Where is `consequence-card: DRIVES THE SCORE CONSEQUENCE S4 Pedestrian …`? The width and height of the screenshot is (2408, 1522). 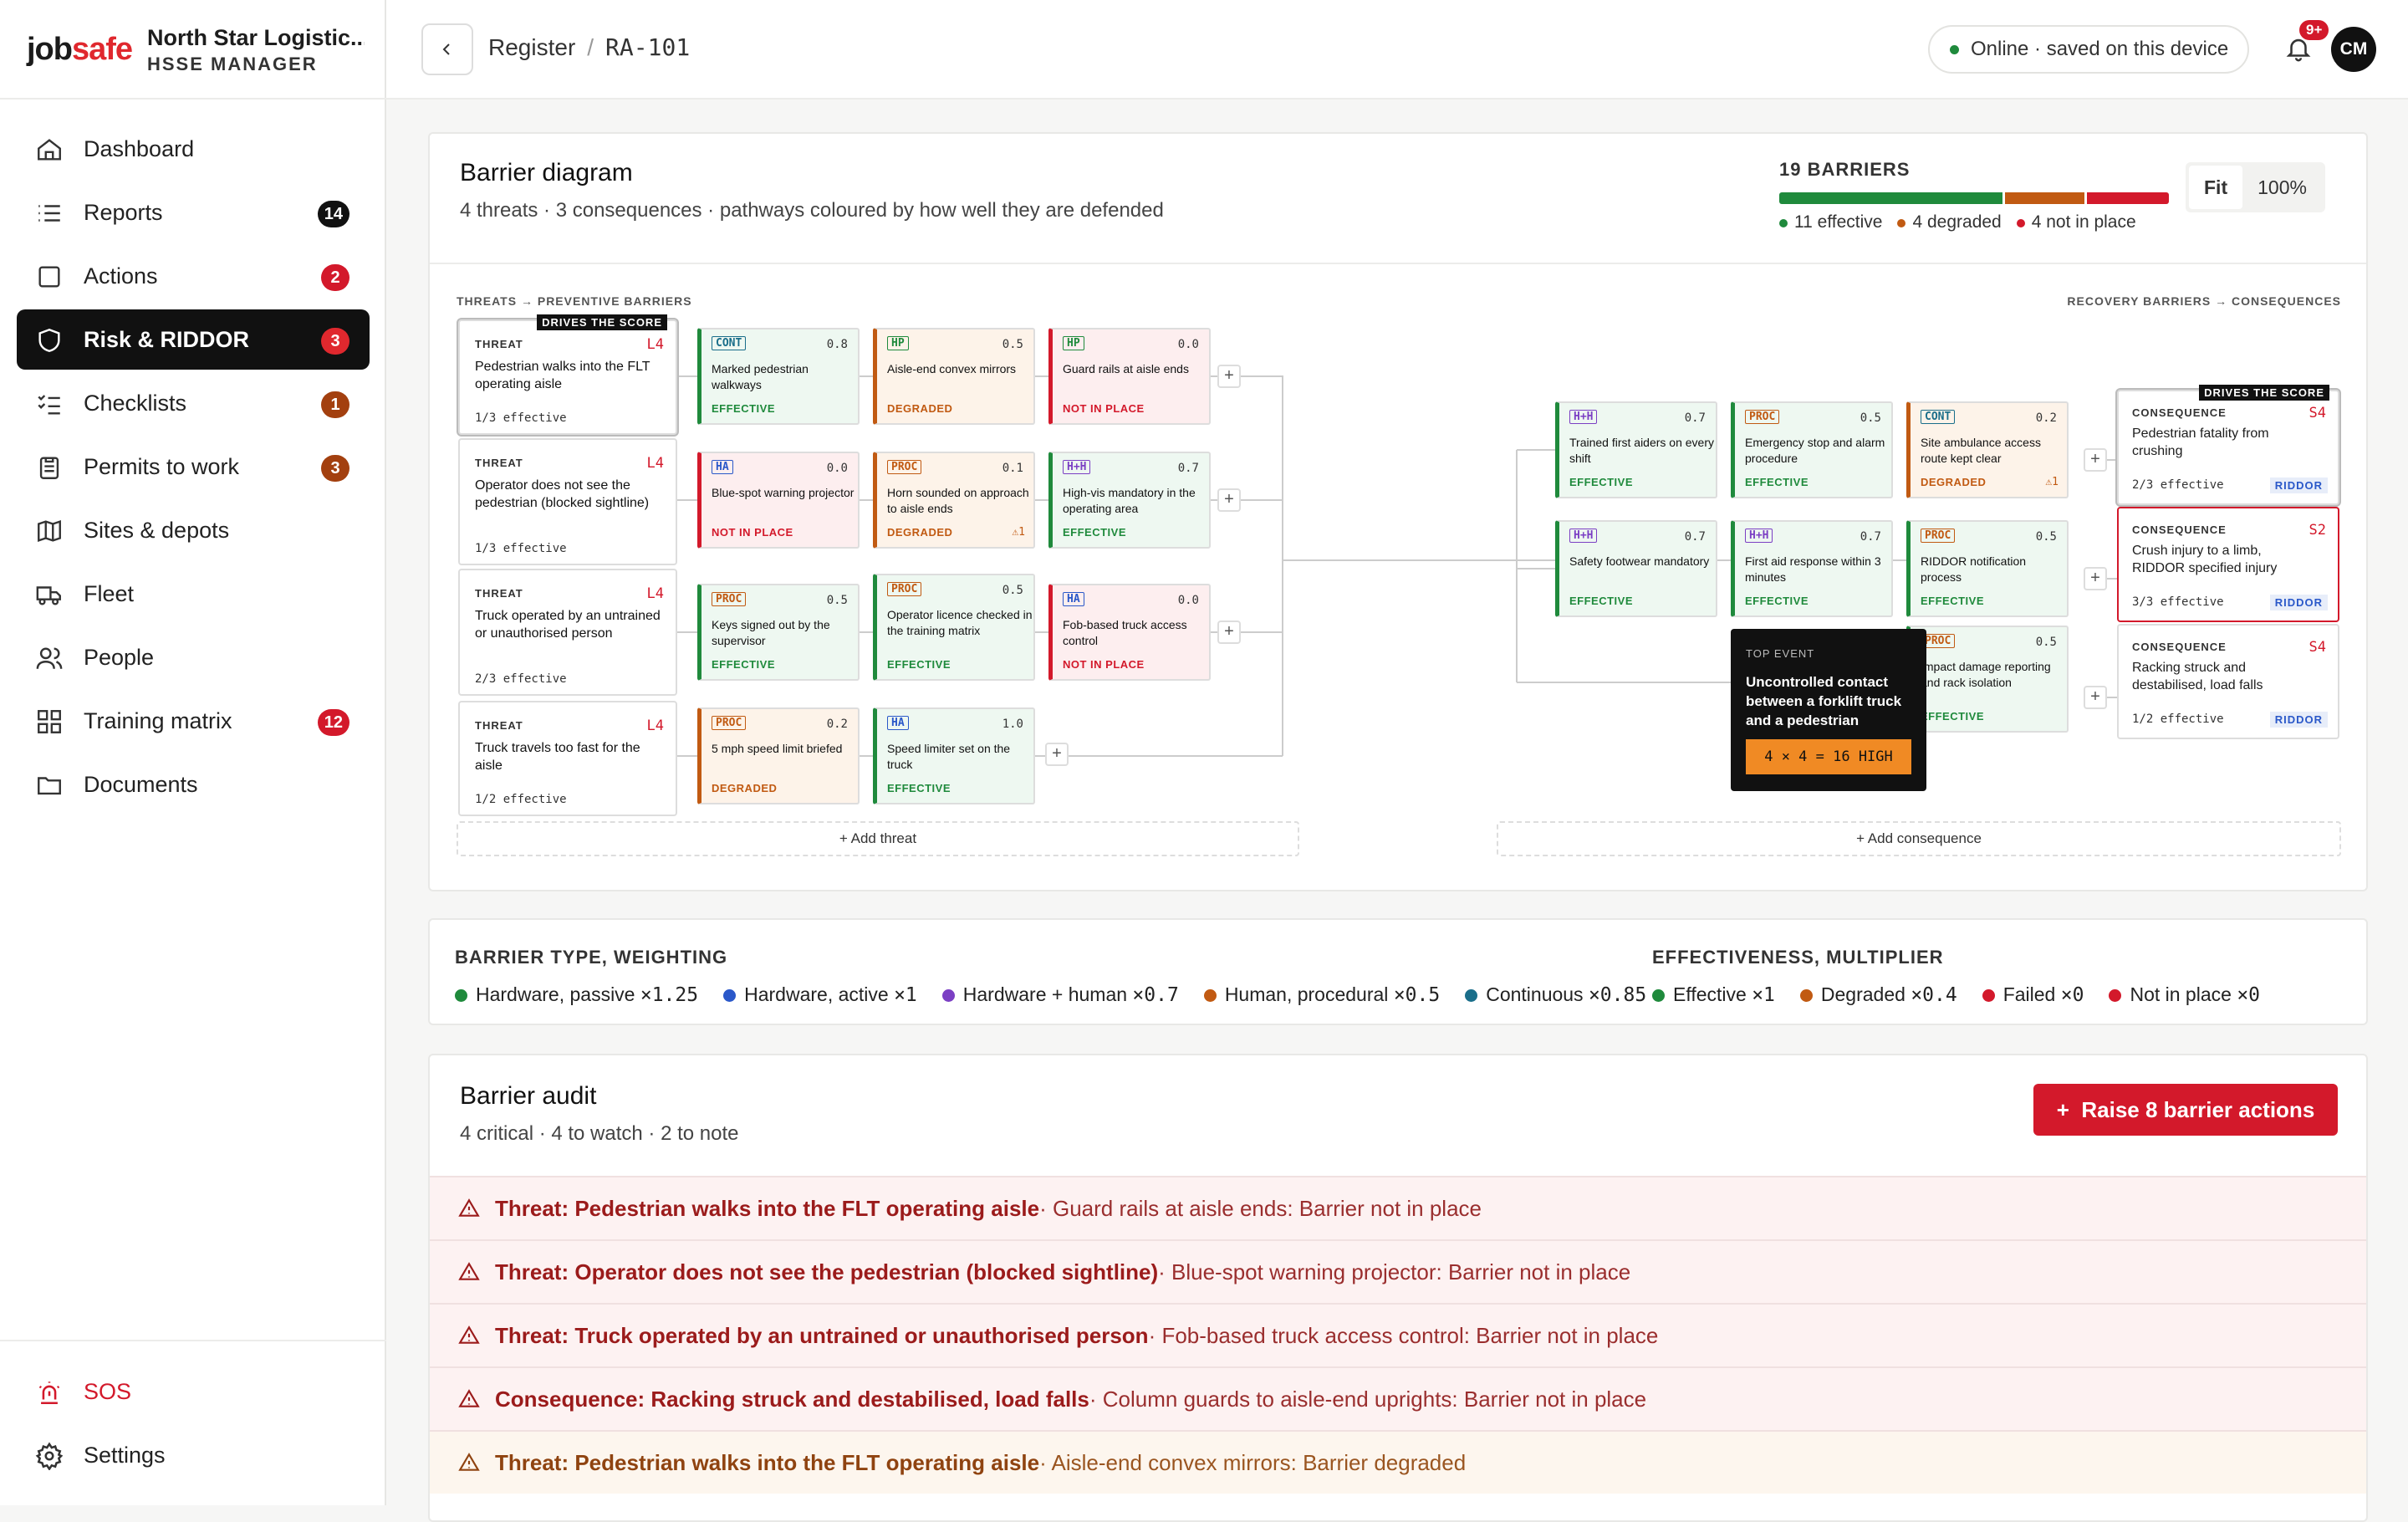 consequence-card: DRIVES THE SCORE CONSEQUENCE S4 Pedestrian … is located at coordinates (2228, 445).